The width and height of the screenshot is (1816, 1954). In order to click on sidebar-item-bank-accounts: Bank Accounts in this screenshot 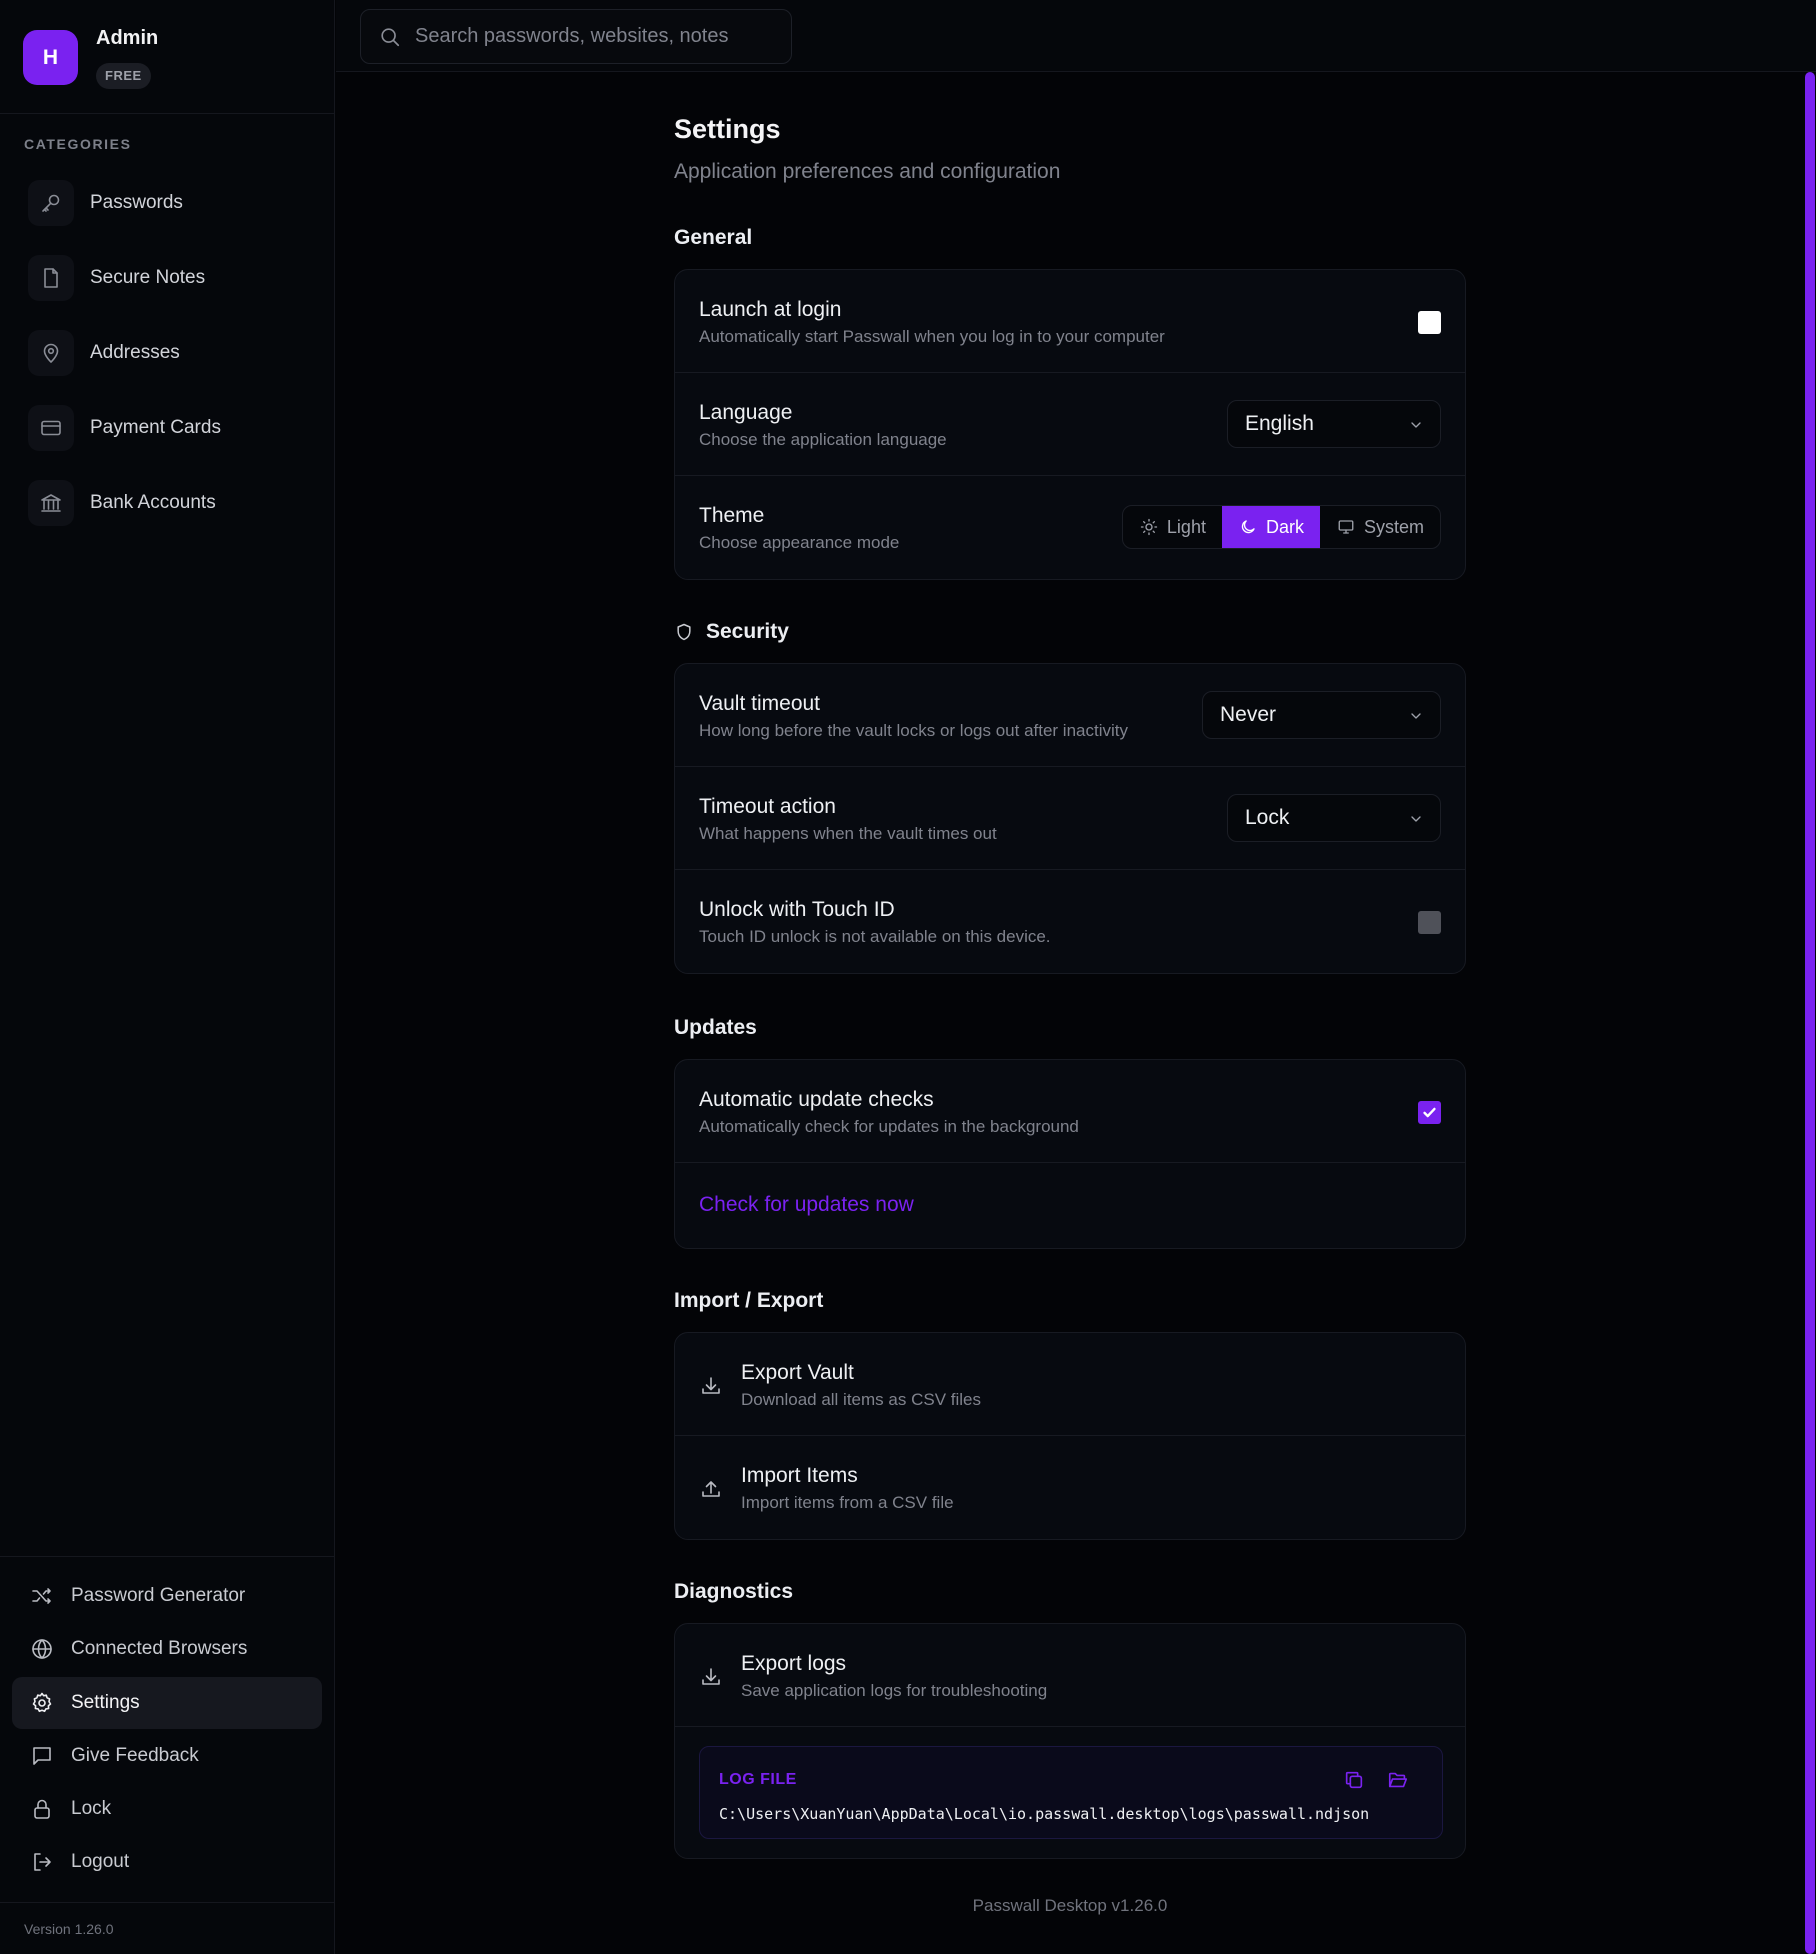, I will do `click(122, 503)`.